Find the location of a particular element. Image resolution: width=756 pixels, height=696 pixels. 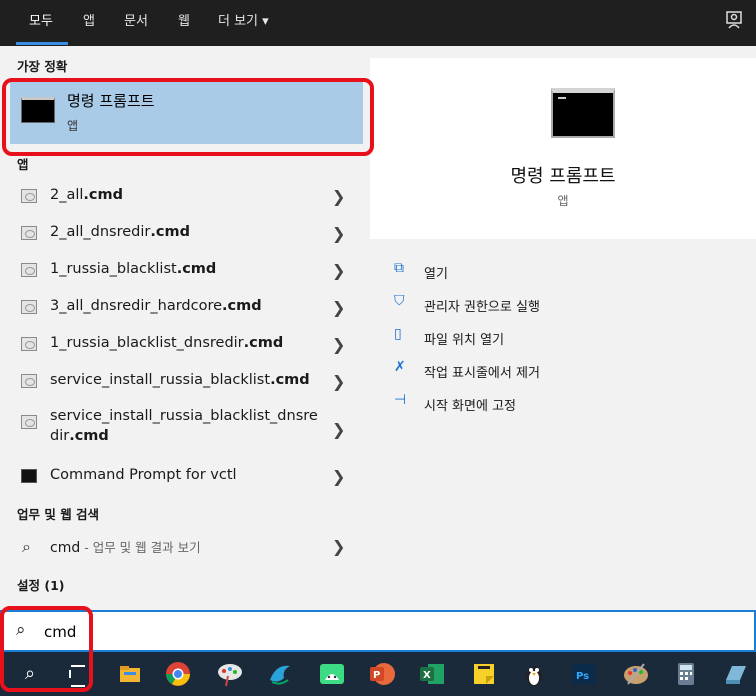

result-item: 3_all_dnsredir_hardcore.cmd ❯ is located at coordinates (186, 307).